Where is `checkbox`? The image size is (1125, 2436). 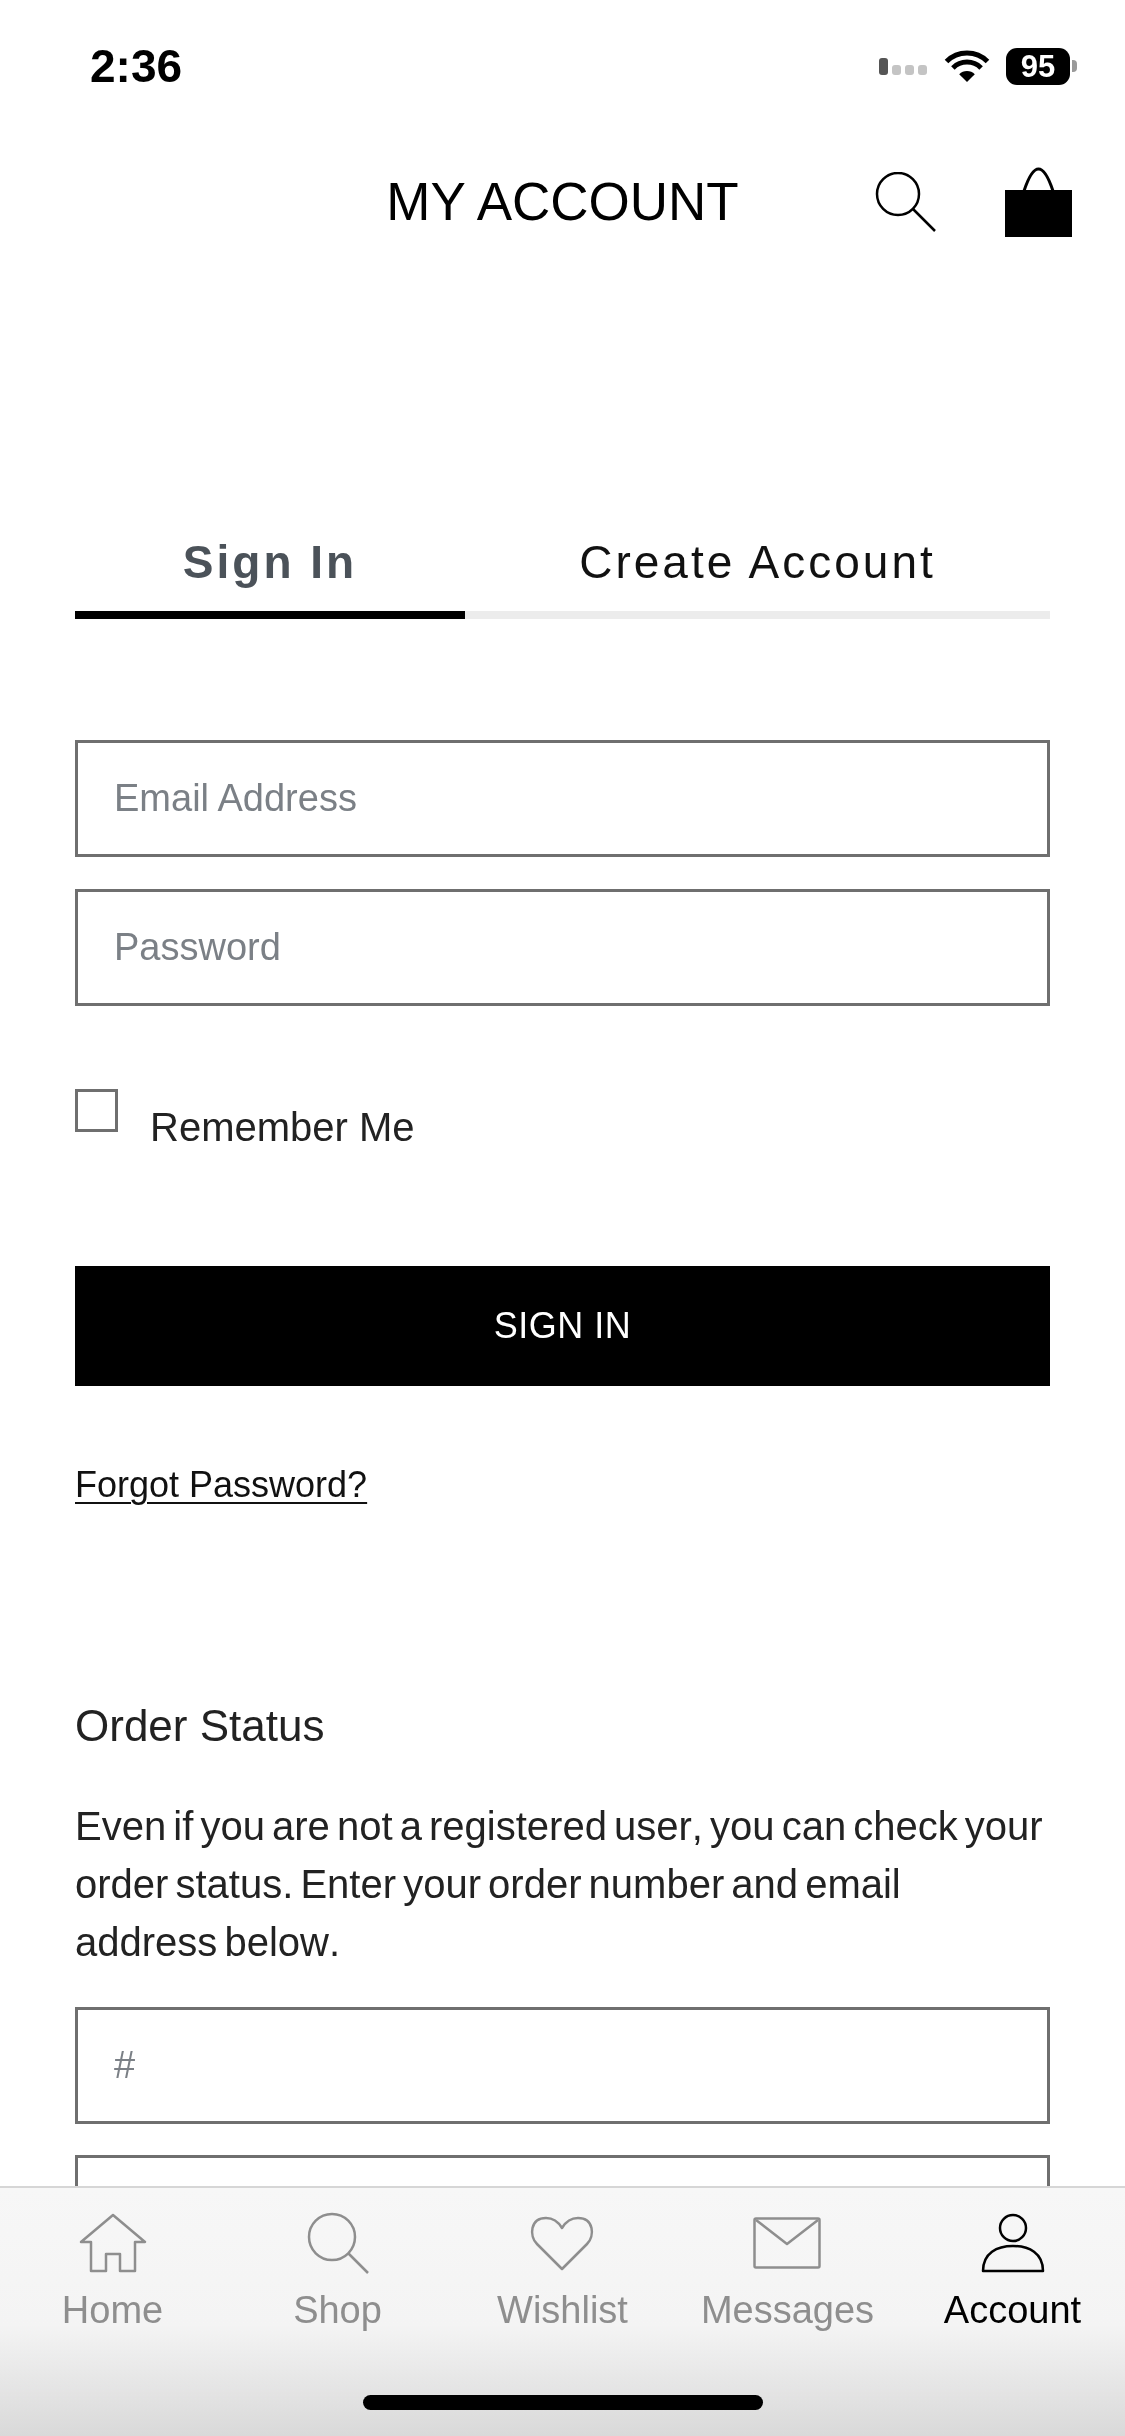
checkbox is located at coordinates (96, 1110).